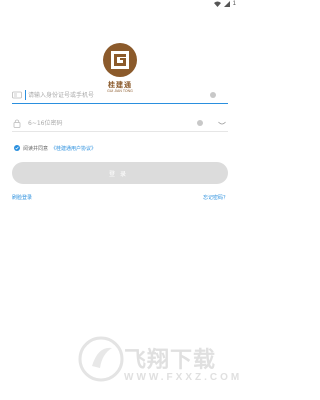 The width and height of the screenshot is (320, 400). I want to click on agreement-row: 阅读并同意 《桂建通用户协议》, so click(55, 148).